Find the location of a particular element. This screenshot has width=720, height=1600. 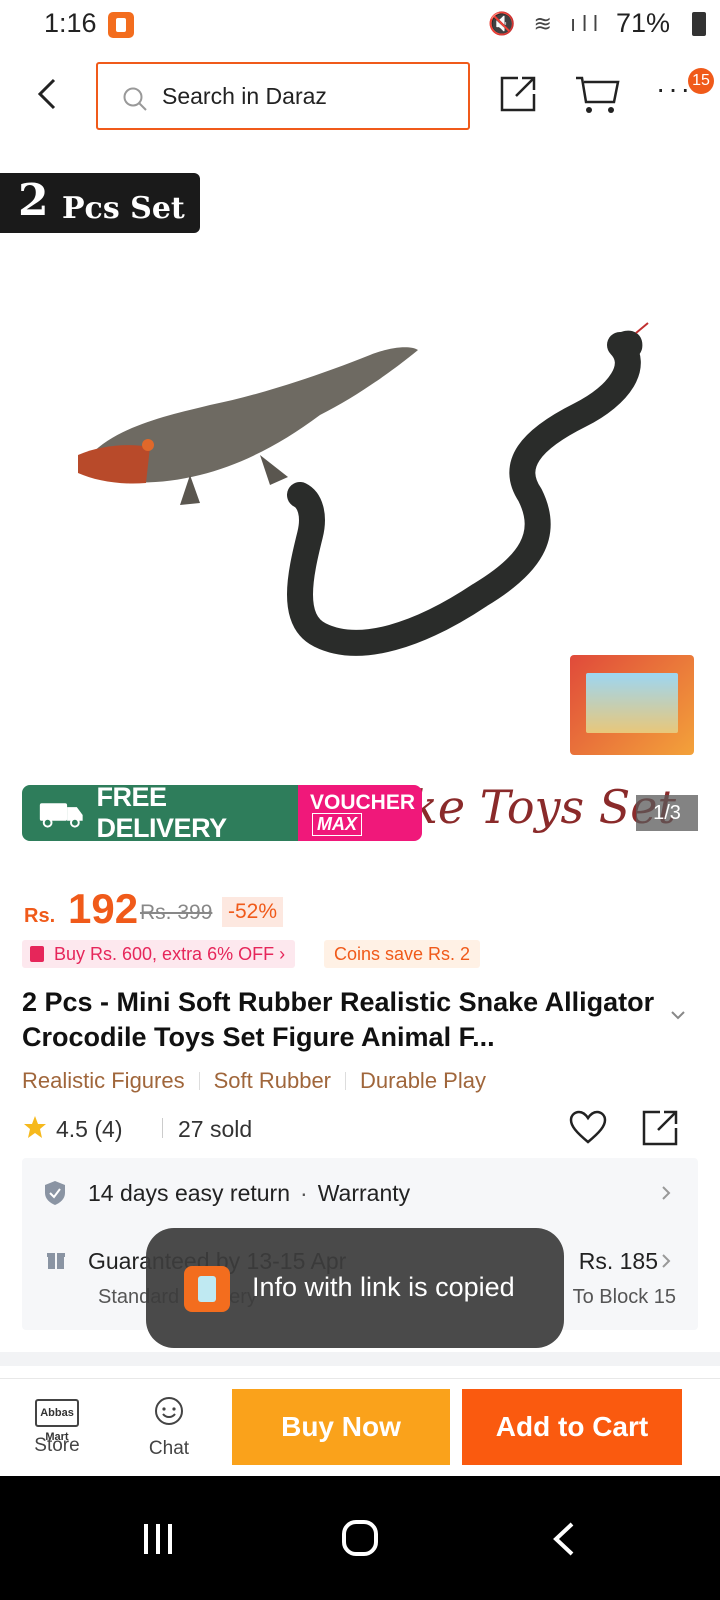

price-row: Rs. 192 Rs. 399 -52% is located at coordinates (362, 910).